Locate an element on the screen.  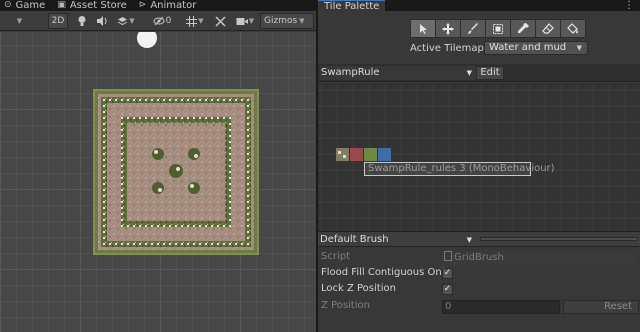
picker-tool-icon is located at coordinates (523, 27).